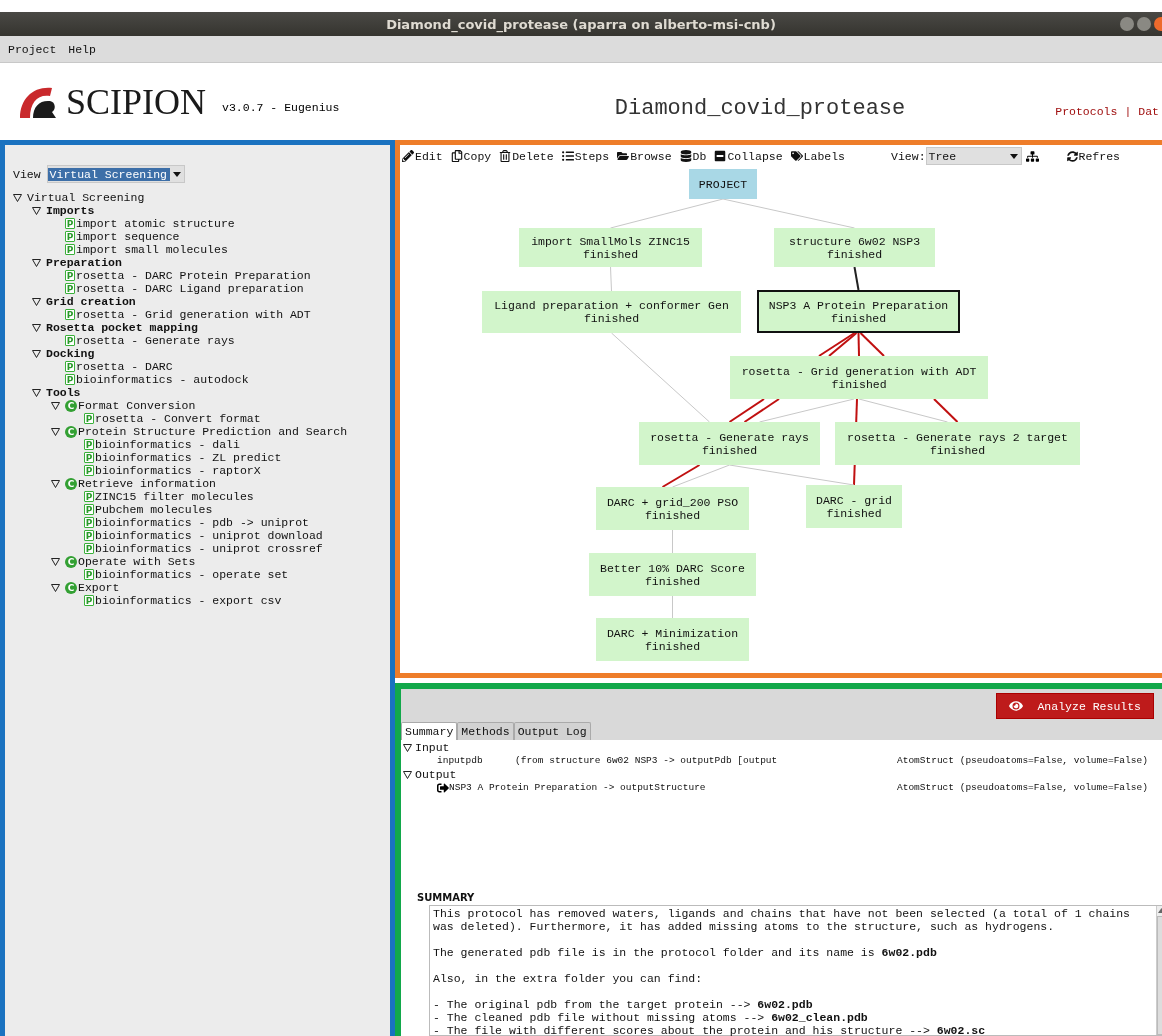 The height and width of the screenshot is (1036, 1162). What do you see at coordinates (973, 156) in the screenshot?
I see `view-dropdown: Tree` at bounding box center [973, 156].